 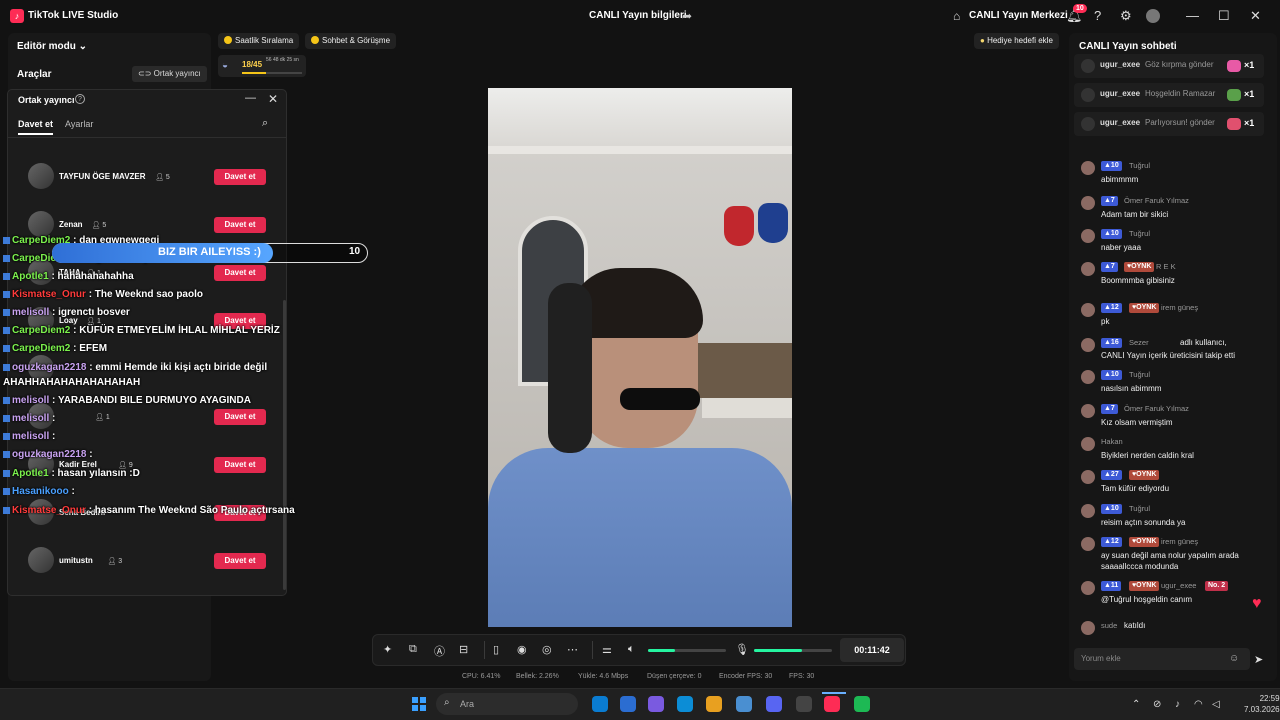 What do you see at coordinates (169, 74) in the screenshot?
I see `cohost-button: ⊂⊃ Ortak yayıncı` at bounding box center [169, 74].